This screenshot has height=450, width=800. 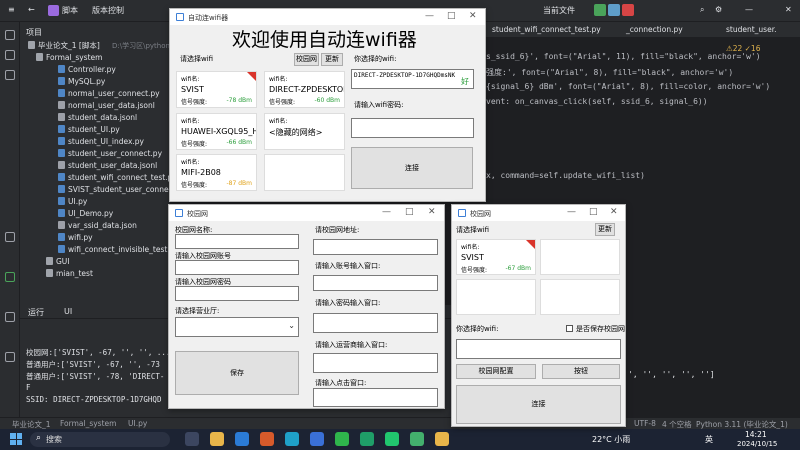 I want to click on wifi-card: wifi名: MIFI-2B08 信号强度: -87 dBm, so click(x=216, y=172).